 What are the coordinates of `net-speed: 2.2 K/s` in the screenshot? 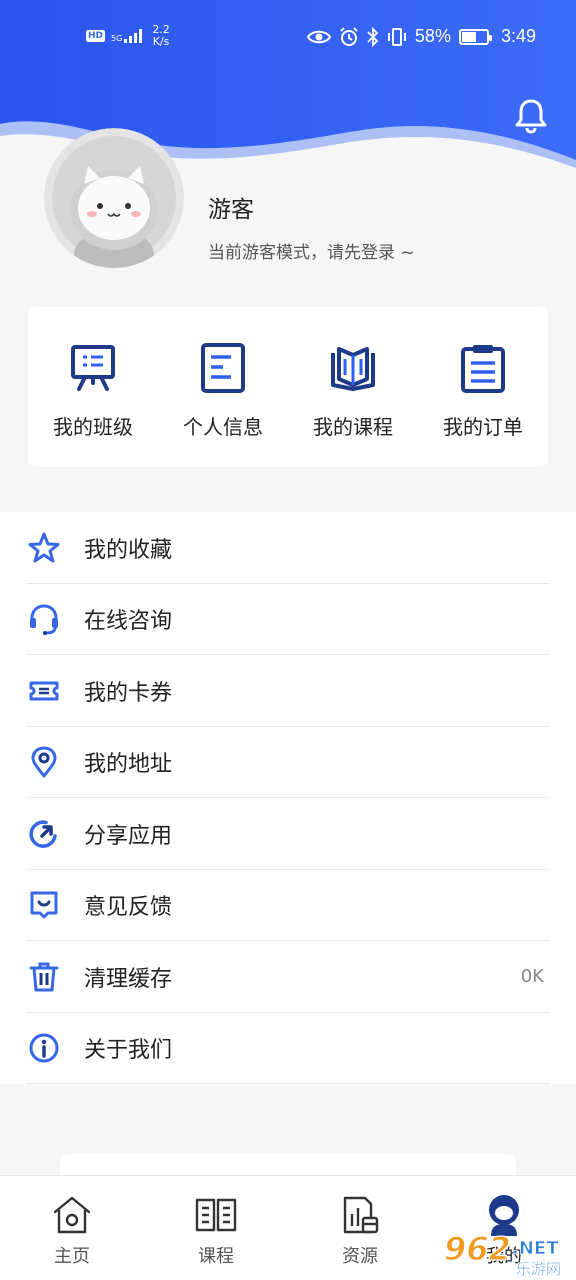 It's located at (161, 36).